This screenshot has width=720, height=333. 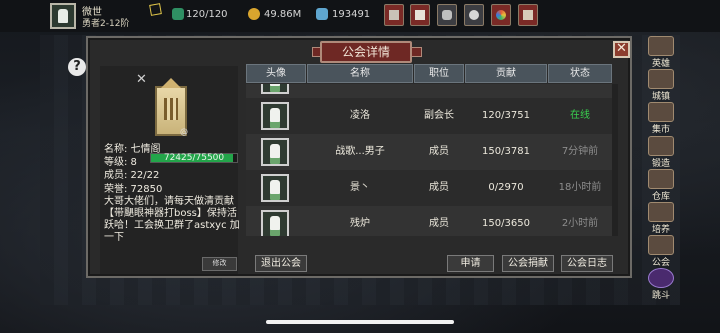 What do you see at coordinates (660, 230) in the screenshot?
I see `side-item-label: 培养` at bounding box center [660, 230].